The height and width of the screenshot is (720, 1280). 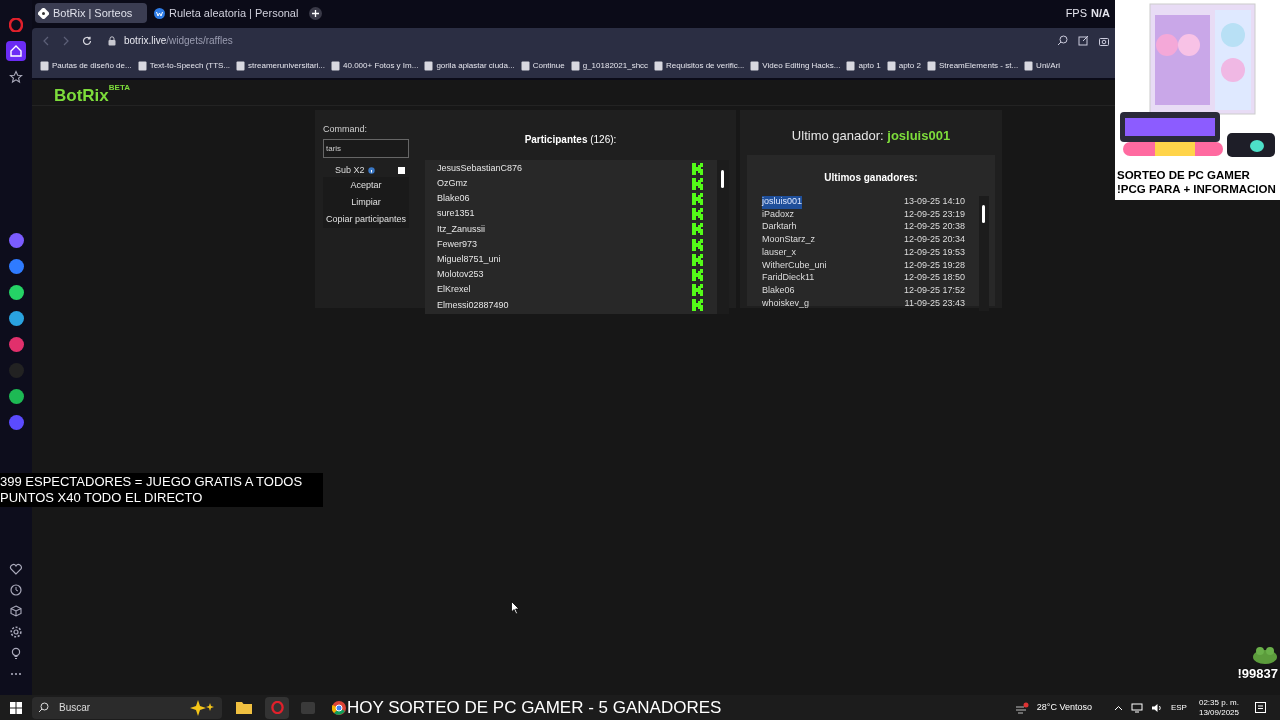 I want to click on chevron-up-icon, so click(x=1118, y=707).